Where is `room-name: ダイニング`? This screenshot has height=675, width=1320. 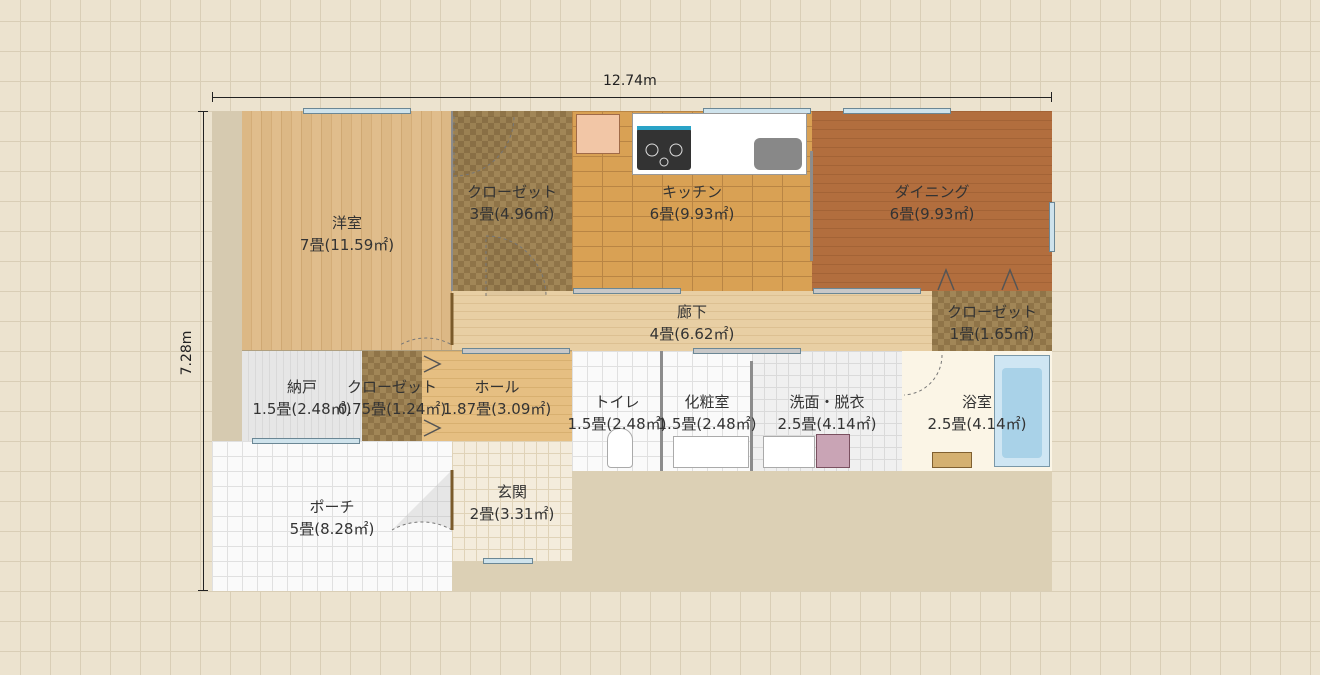 room-name: ダイニング is located at coordinates (932, 192).